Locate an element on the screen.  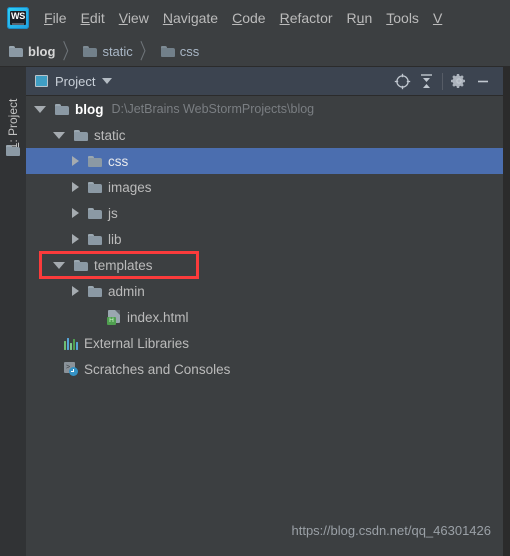
external-libraries-icon is located at coordinates (71, 343).